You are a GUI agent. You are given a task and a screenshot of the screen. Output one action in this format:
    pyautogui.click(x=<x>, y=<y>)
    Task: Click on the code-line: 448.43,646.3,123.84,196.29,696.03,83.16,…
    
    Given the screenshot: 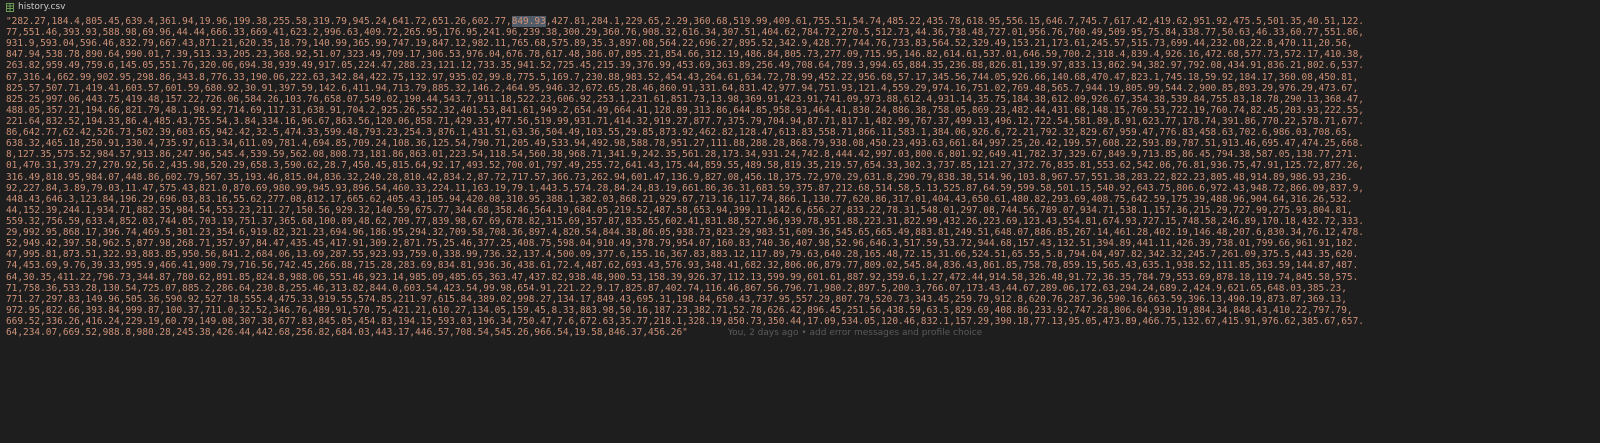 What is the action you would take?
    pyautogui.click(x=679, y=199)
    